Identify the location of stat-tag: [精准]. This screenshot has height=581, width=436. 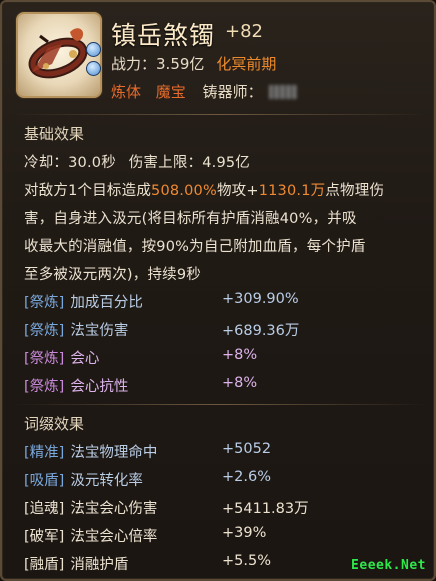
(44, 453).